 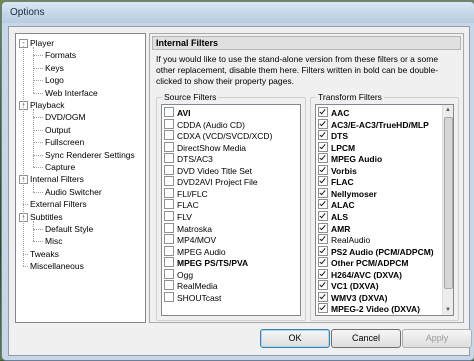 I want to click on tree-item-internal-filters: Internal Filters, so click(x=57, y=179).